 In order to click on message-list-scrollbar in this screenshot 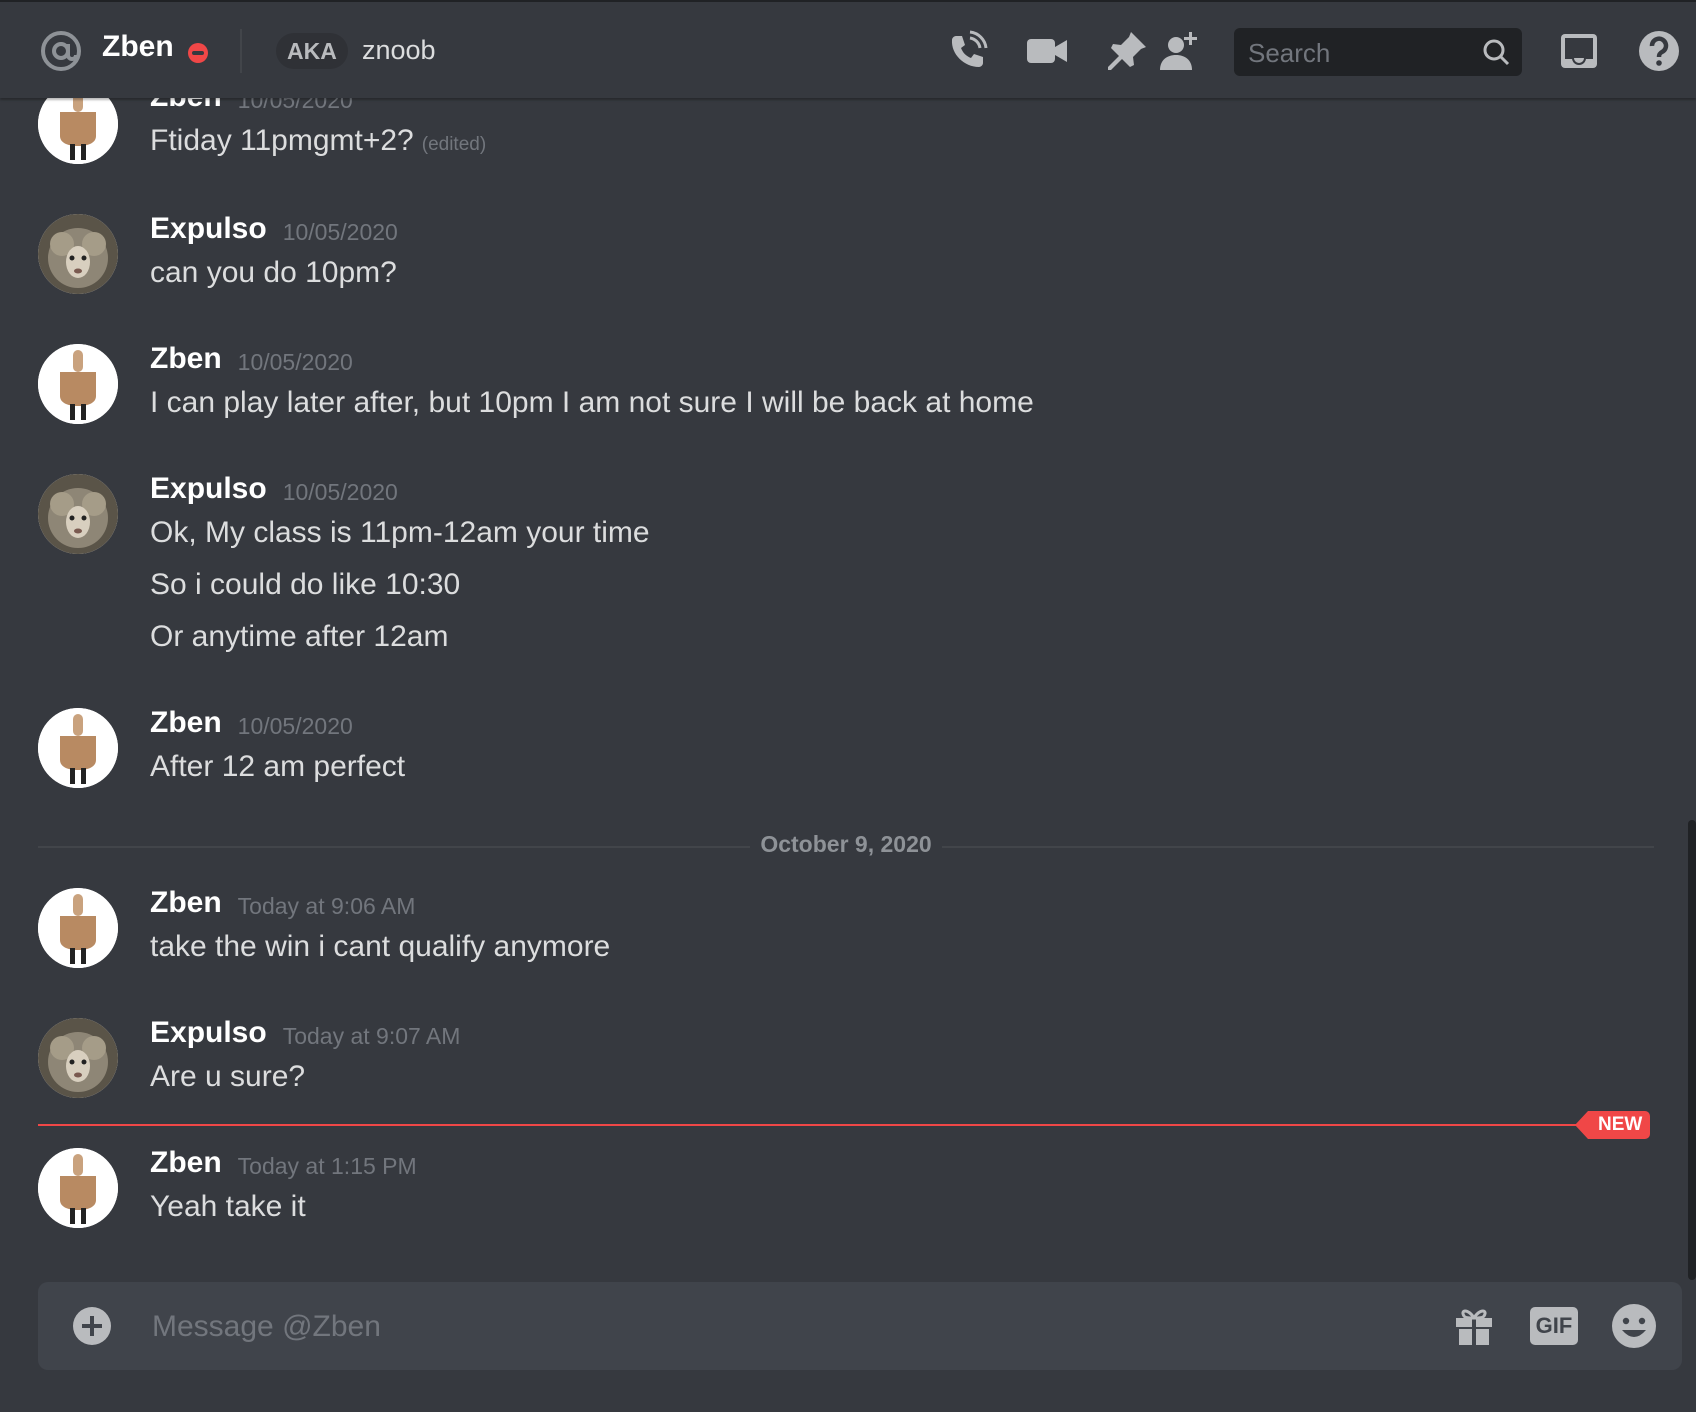, I will do `click(1692, 1050)`.